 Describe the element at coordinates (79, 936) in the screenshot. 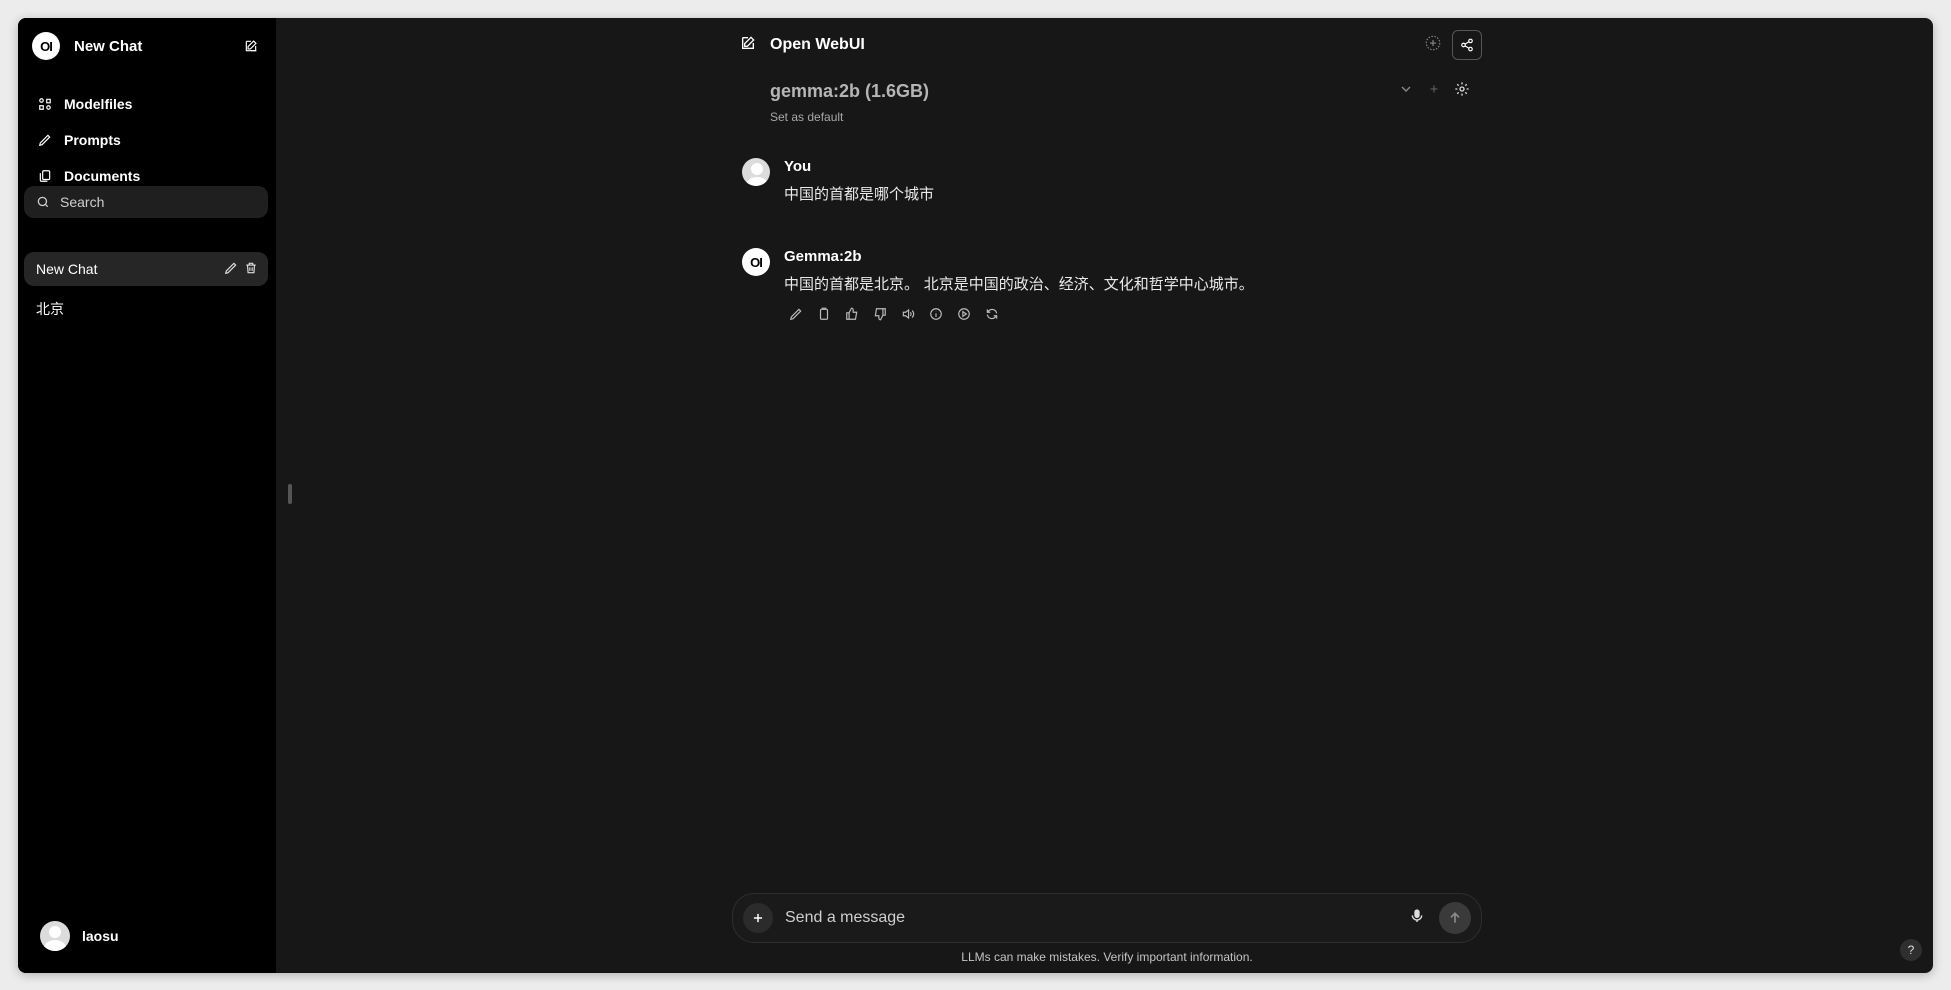

I see `user-menu: laosu` at that location.